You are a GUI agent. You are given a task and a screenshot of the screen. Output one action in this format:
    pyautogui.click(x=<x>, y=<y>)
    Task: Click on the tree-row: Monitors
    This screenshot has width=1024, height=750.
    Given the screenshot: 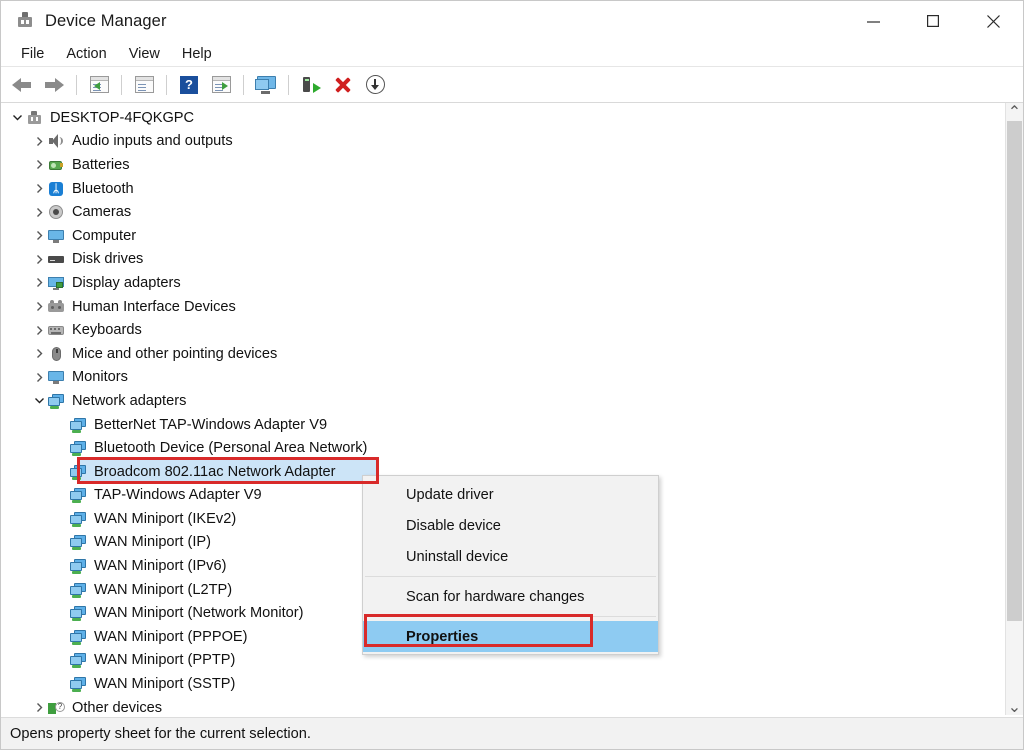 What is the action you would take?
    pyautogui.click(x=503, y=378)
    